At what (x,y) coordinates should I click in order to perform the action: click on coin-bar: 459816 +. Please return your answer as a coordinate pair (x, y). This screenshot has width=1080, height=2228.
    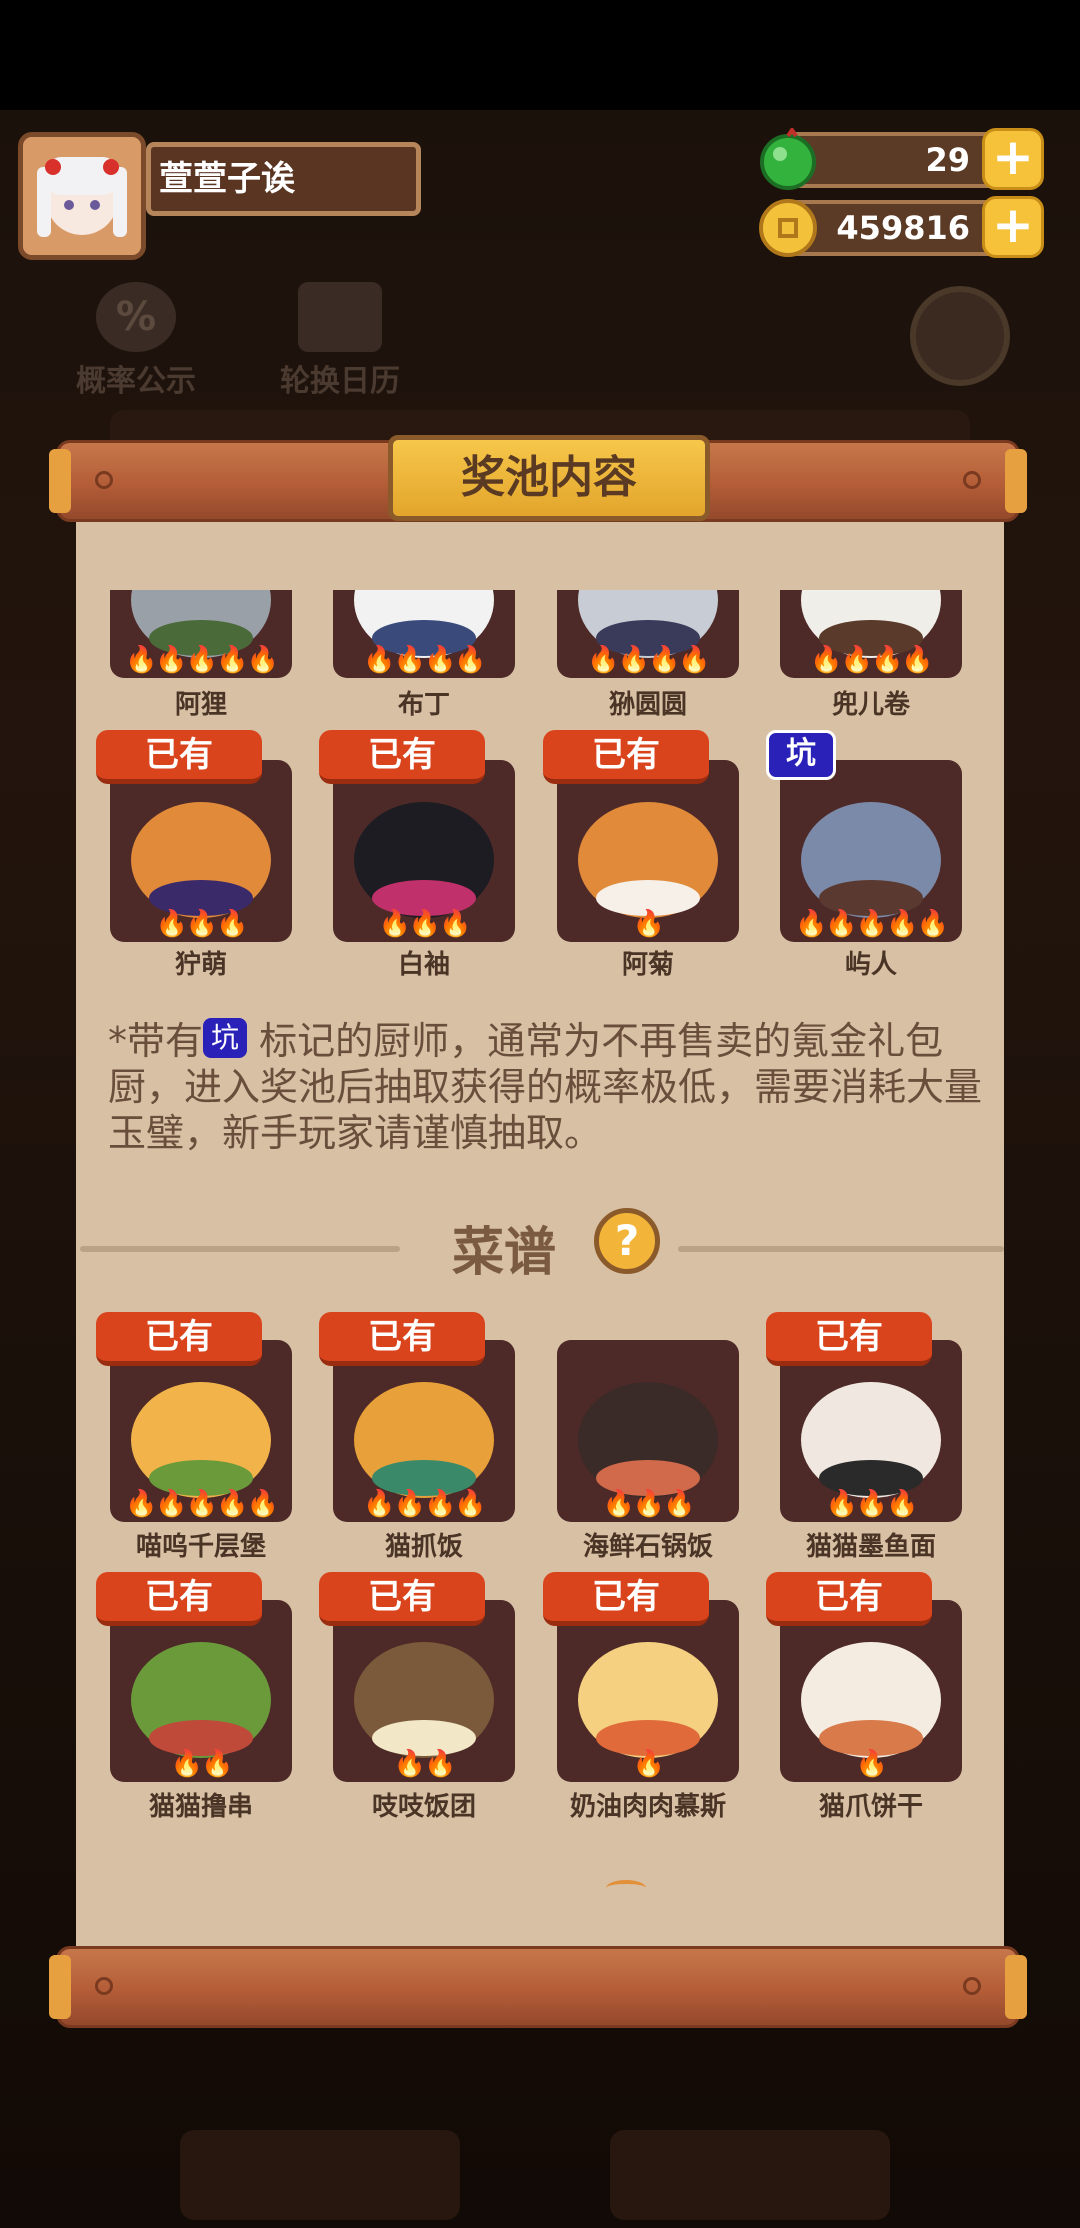
    Looking at the image, I should click on (901, 227).